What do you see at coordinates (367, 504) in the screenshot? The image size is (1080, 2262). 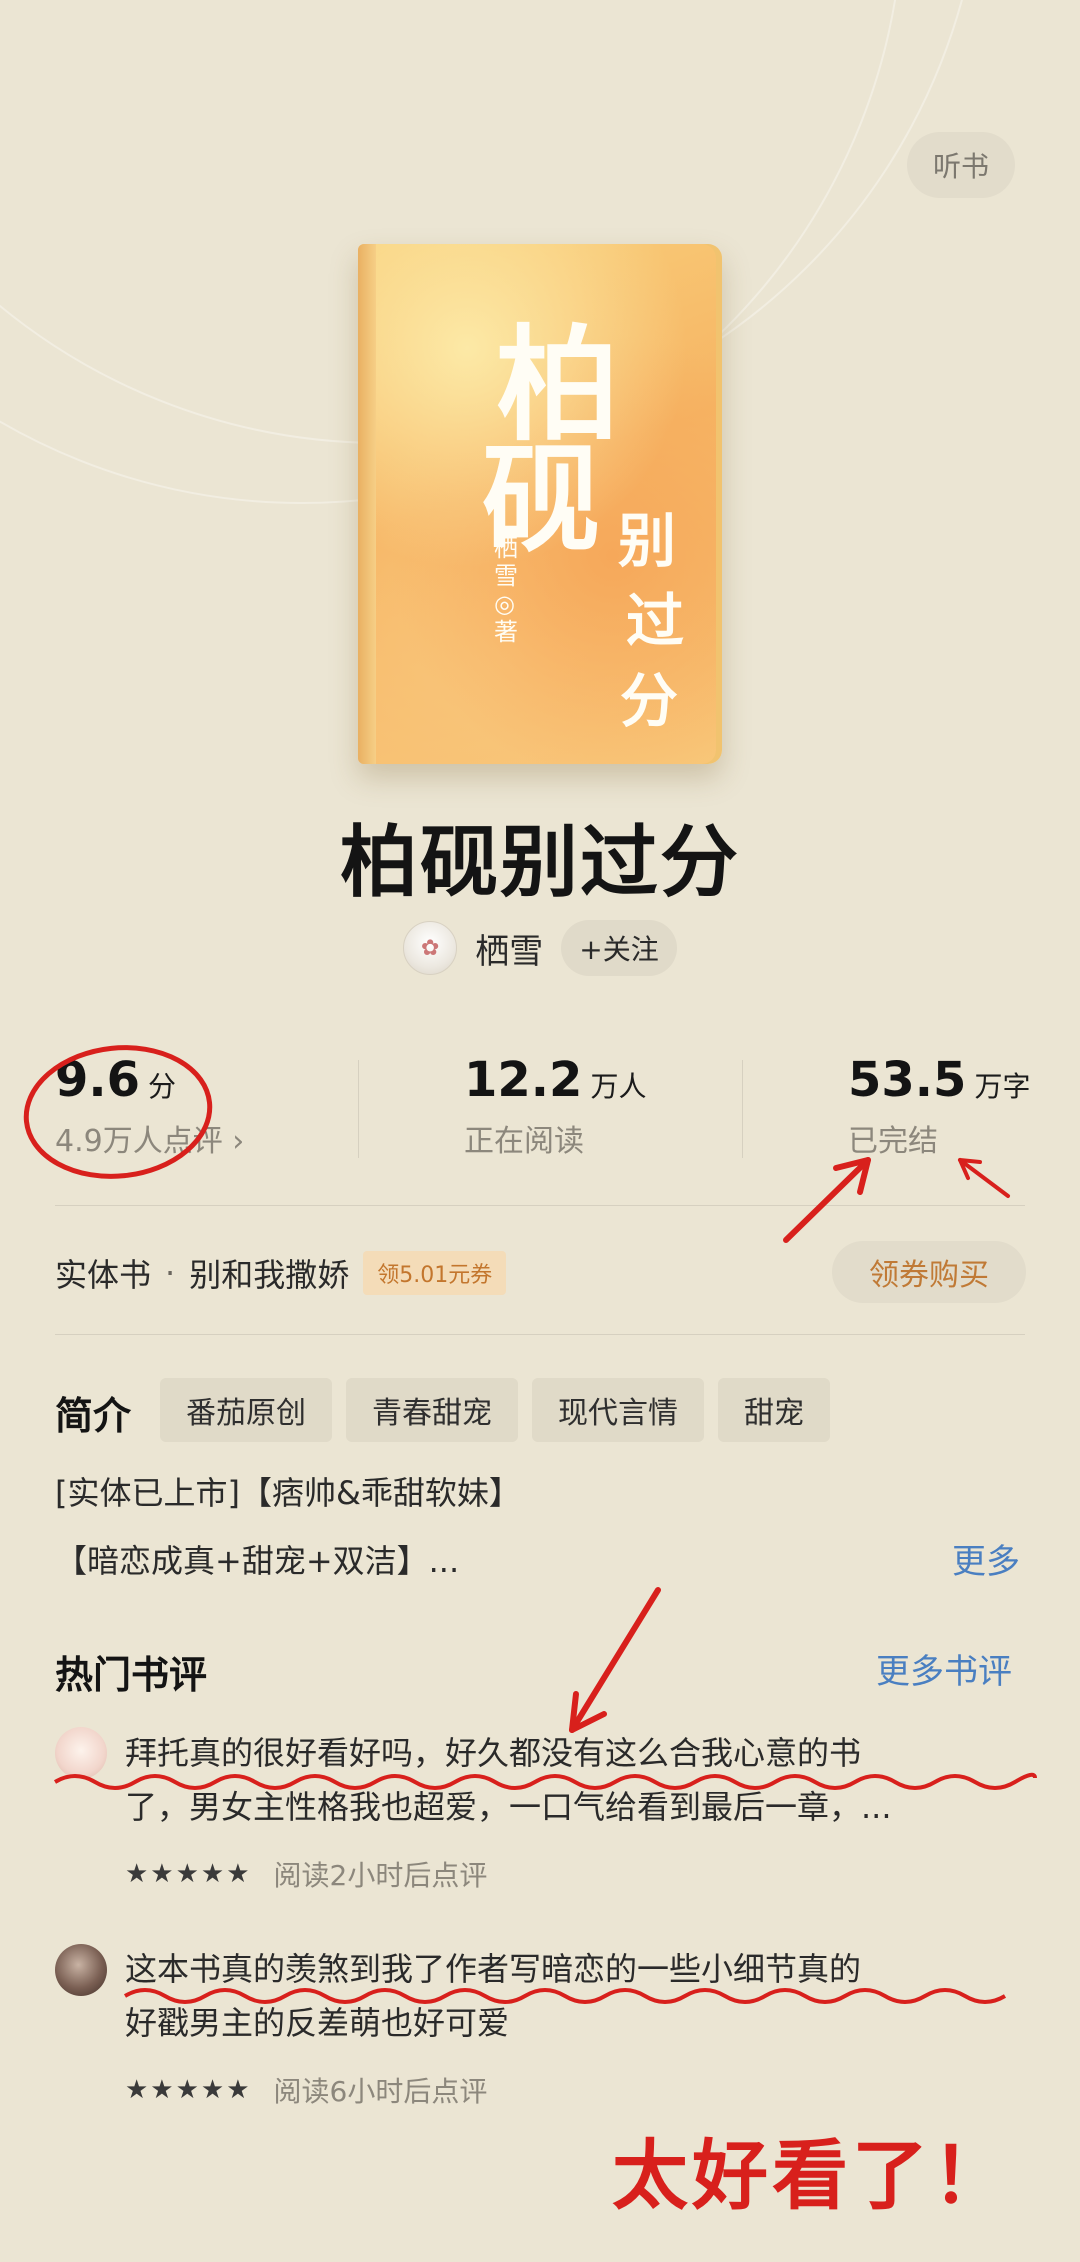 I see `book-spine` at bounding box center [367, 504].